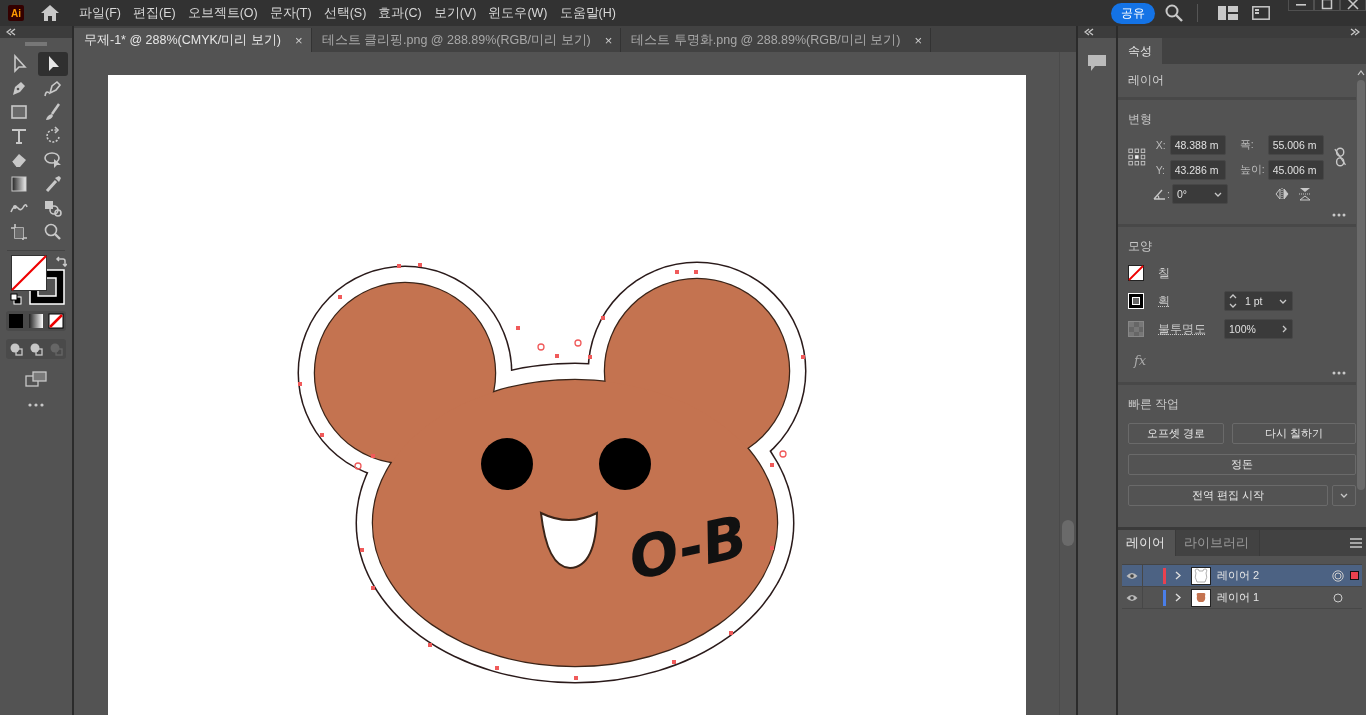 This screenshot has width=1366, height=715. I want to click on zoom-icon, so click(53, 232).